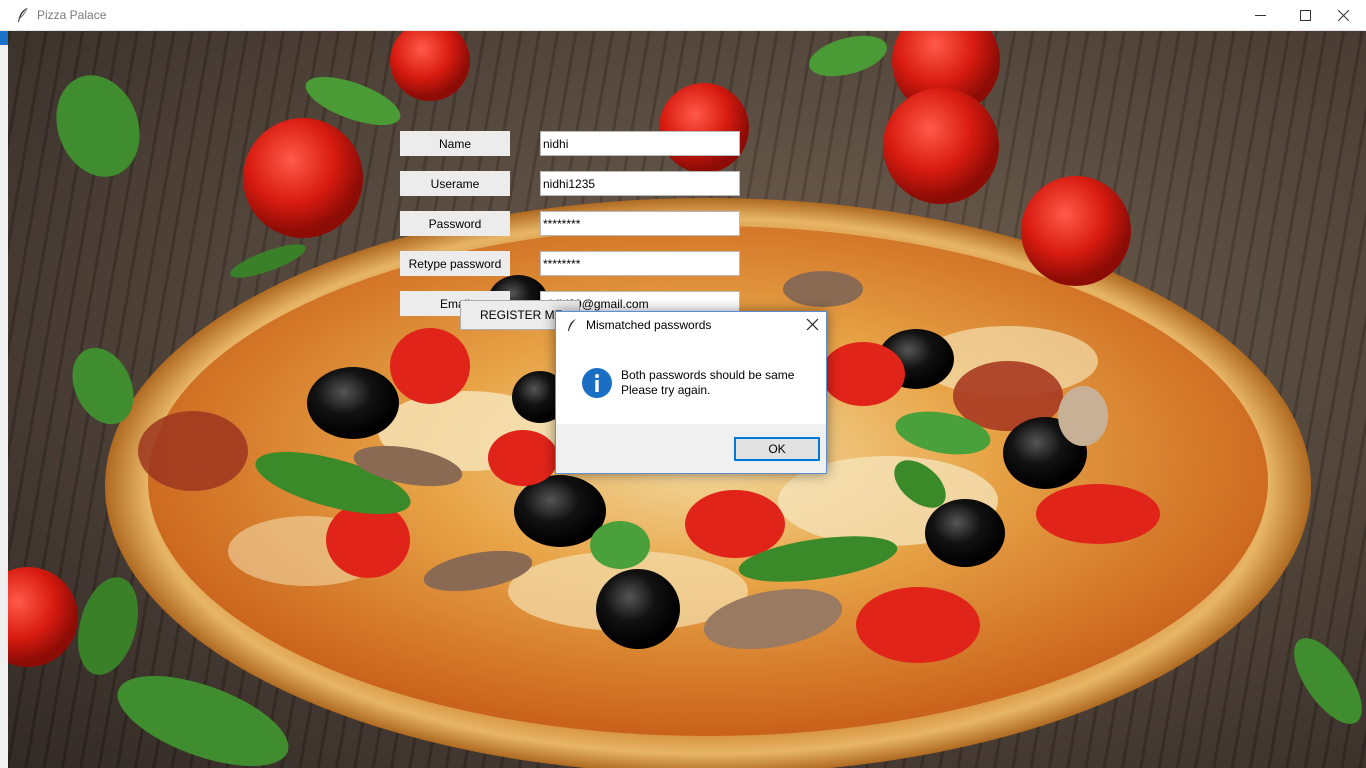  Describe the element at coordinates (455, 183) in the screenshot. I see `username-label: Userame` at that location.